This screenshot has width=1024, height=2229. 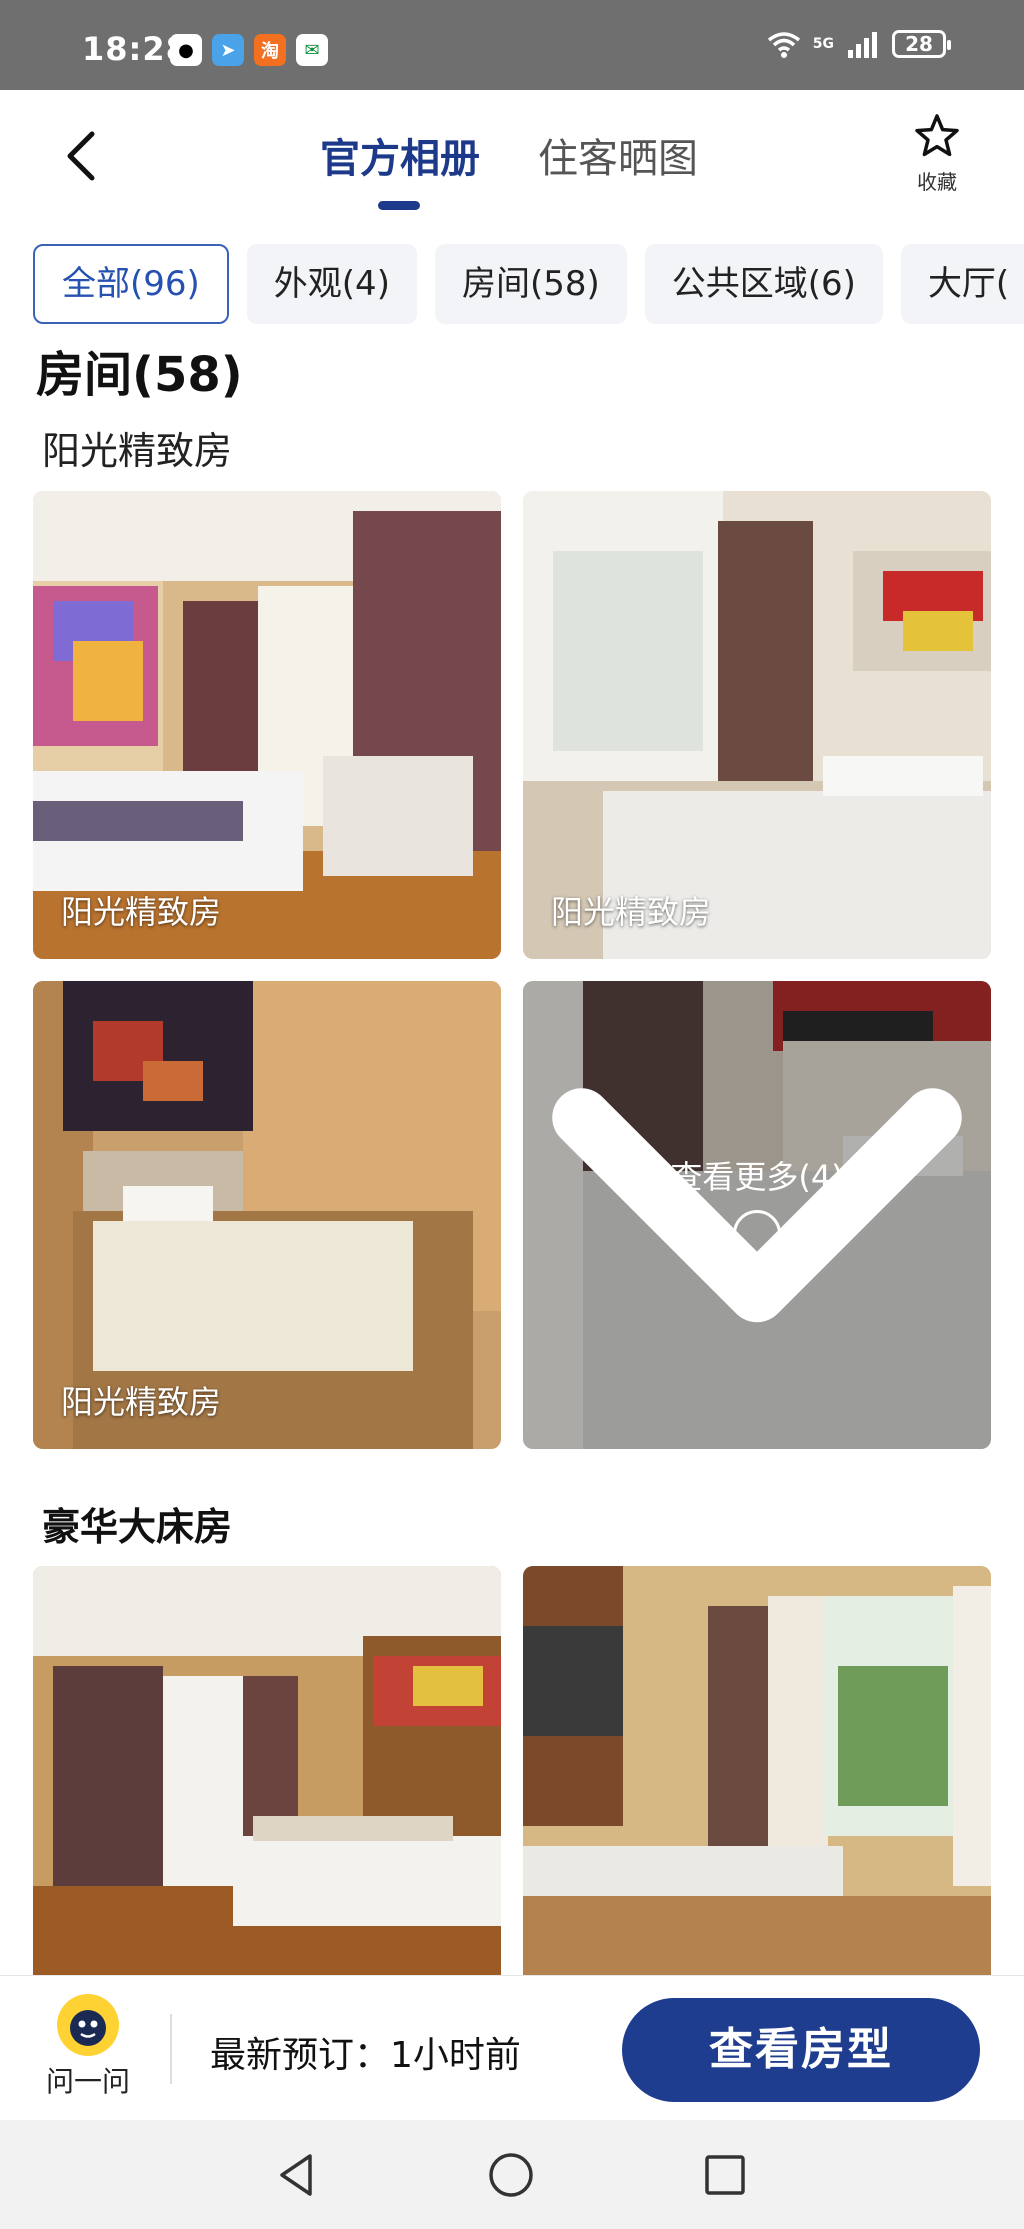 I want to click on latest-booking-text: 最新预订：1小时前, so click(x=365, y=2055).